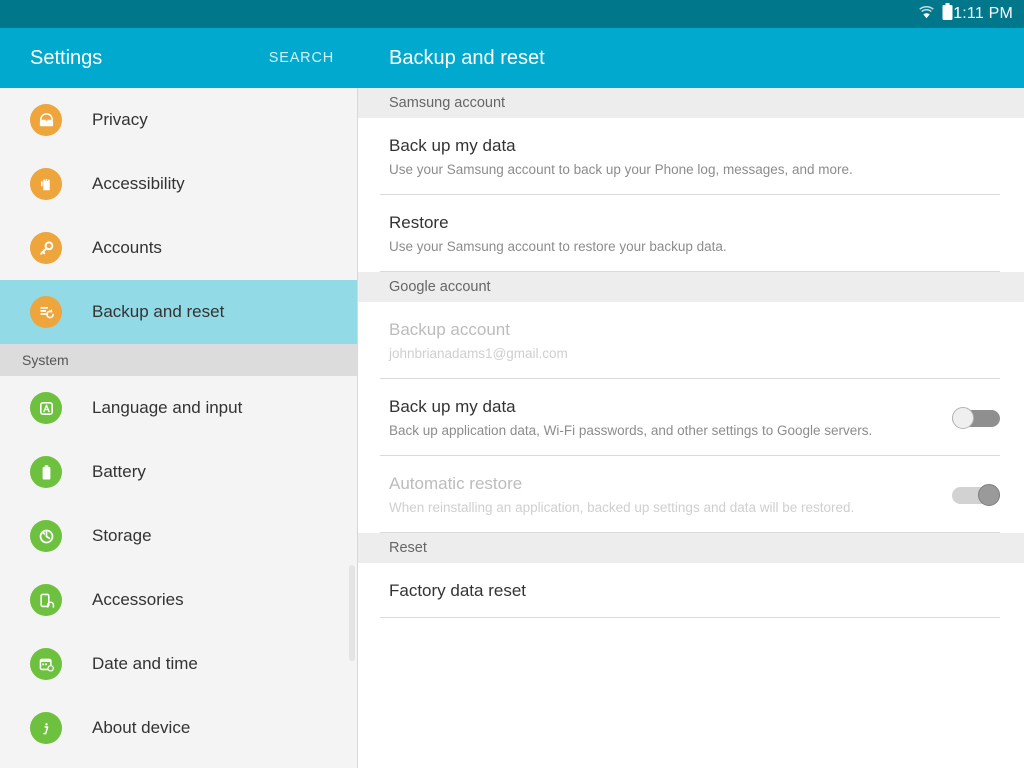 This screenshot has height=768, width=1024. Describe the element at coordinates (178, 248) in the screenshot. I see `sidebar-item-accounts: Accounts` at that location.